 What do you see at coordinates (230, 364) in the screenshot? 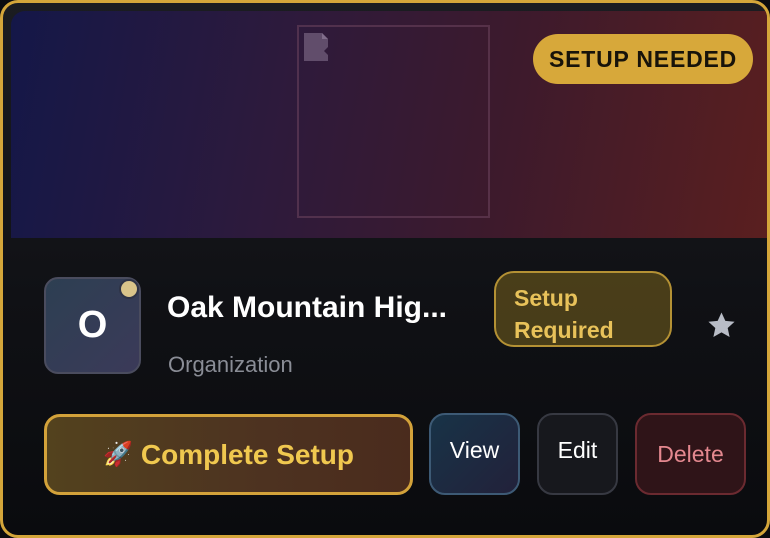
I see `organization-type: Organization` at bounding box center [230, 364].